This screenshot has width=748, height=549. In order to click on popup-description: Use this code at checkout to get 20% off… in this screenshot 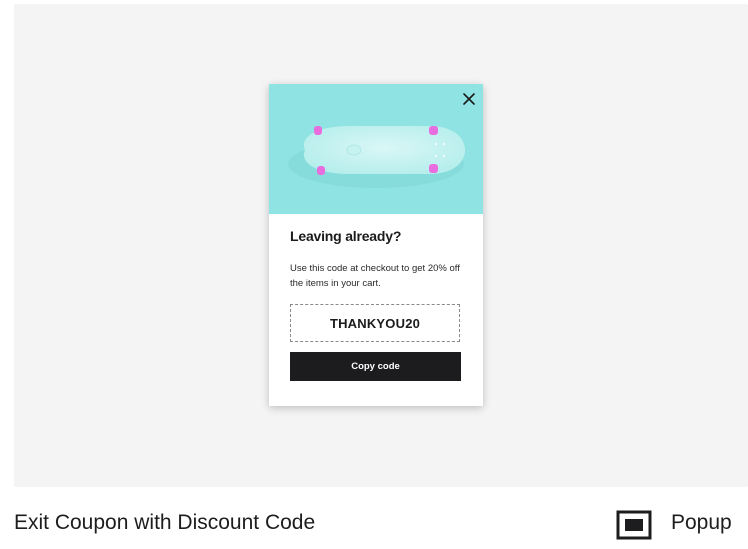, I will do `click(375, 276)`.